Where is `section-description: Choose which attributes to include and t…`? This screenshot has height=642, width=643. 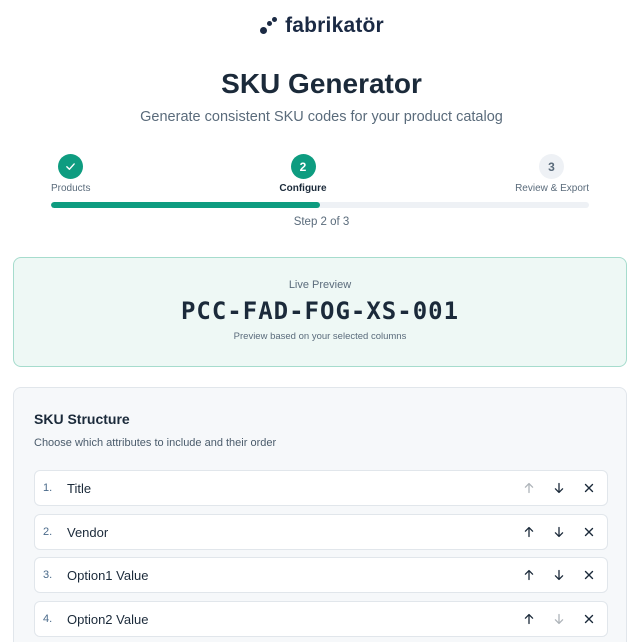 section-description: Choose which attributes to include and t… is located at coordinates (155, 443).